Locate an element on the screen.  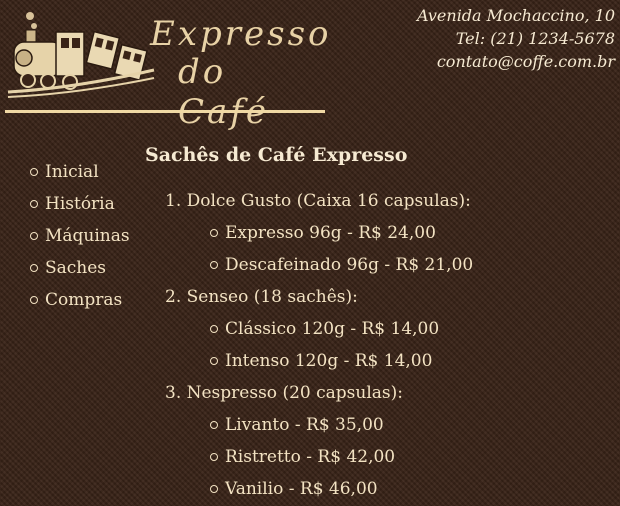
nav-link-inicial: Inicial is located at coordinates (72, 172).